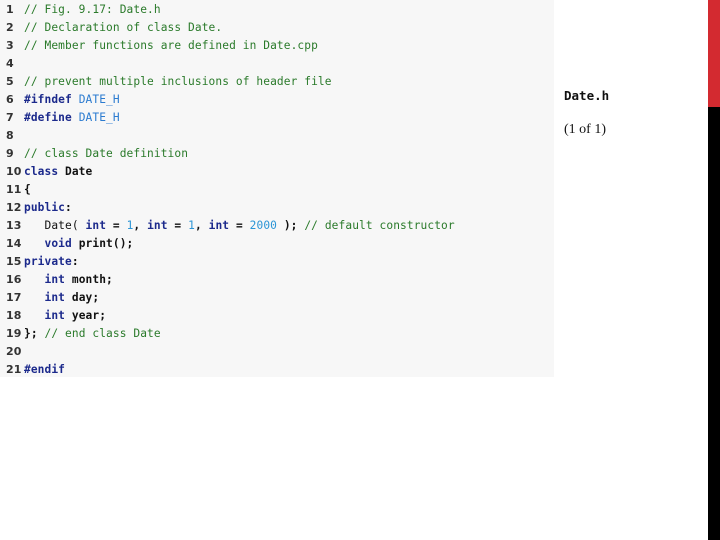  What do you see at coordinates (85, 297) in the screenshot?
I see `code-token: day;` at bounding box center [85, 297].